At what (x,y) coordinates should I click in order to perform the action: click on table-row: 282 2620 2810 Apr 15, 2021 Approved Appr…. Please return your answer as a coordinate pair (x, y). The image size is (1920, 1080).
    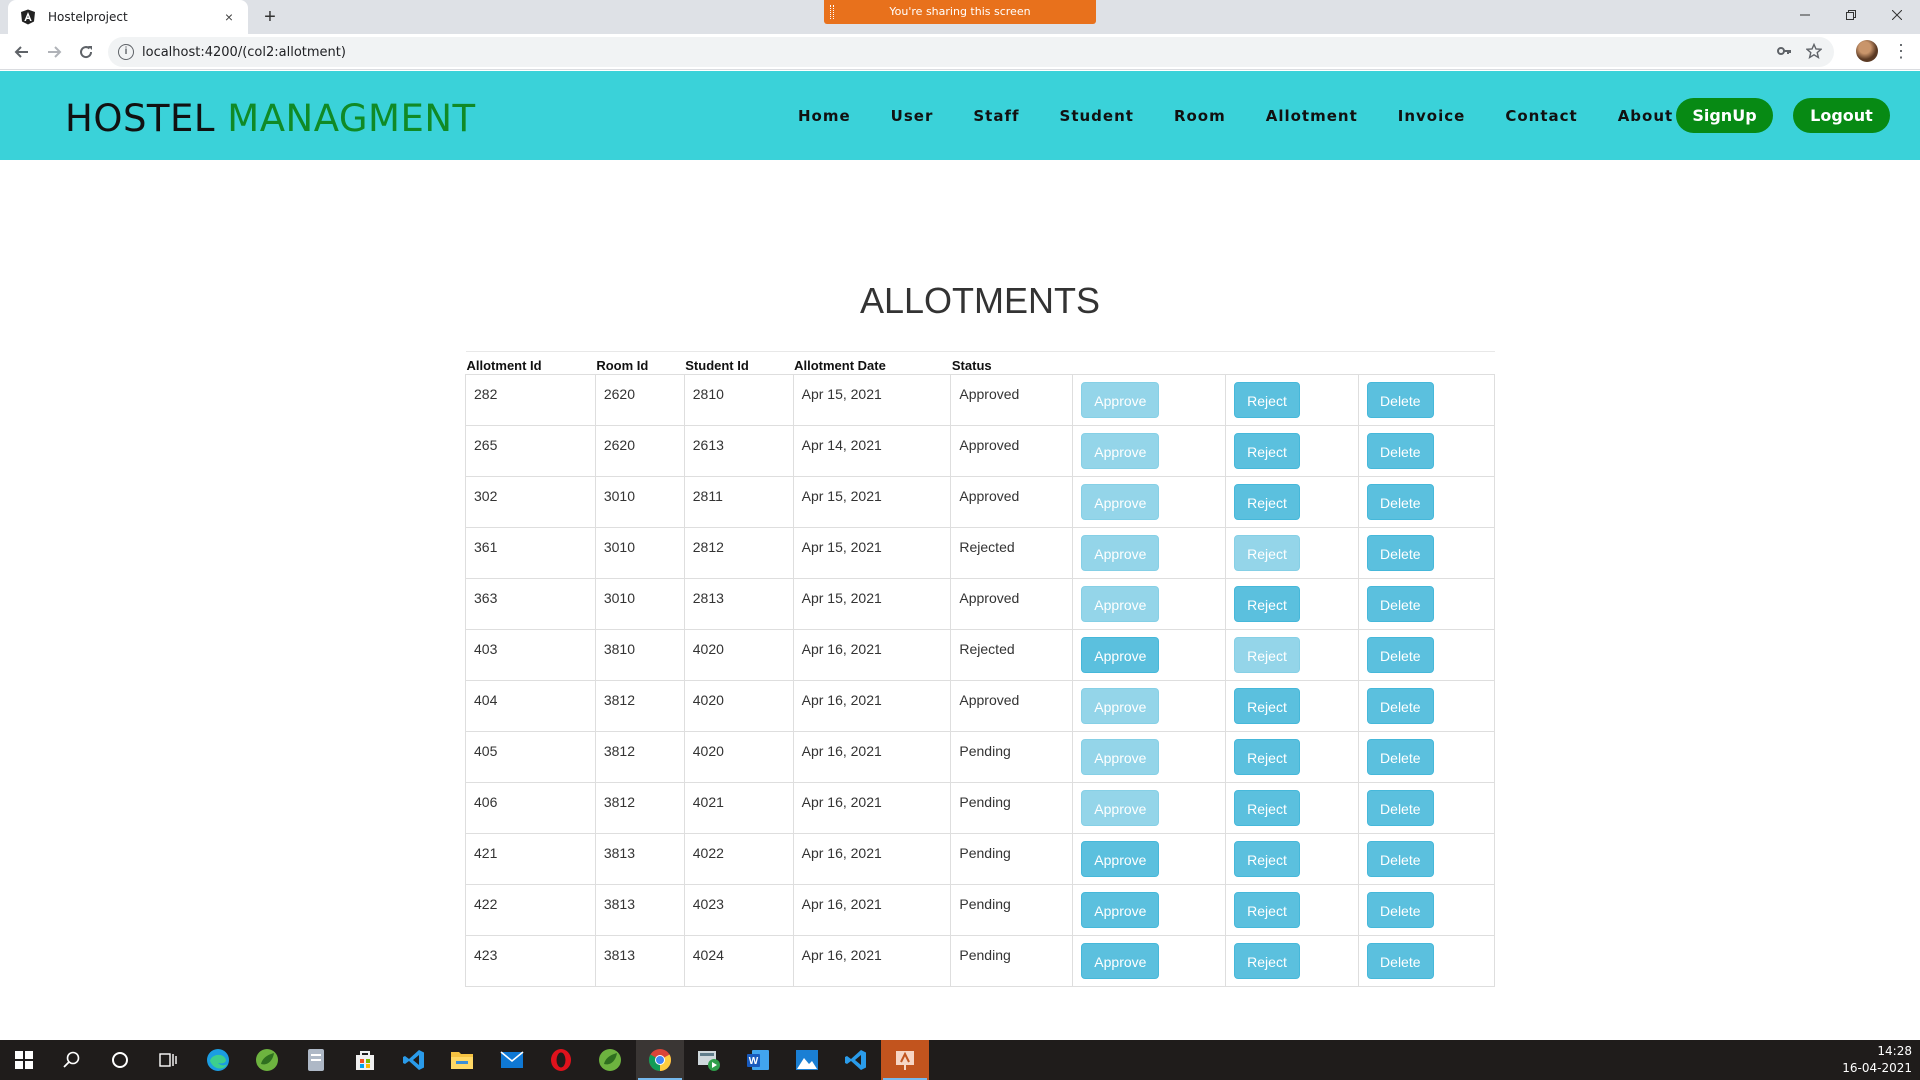
    Looking at the image, I should click on (980, 400).